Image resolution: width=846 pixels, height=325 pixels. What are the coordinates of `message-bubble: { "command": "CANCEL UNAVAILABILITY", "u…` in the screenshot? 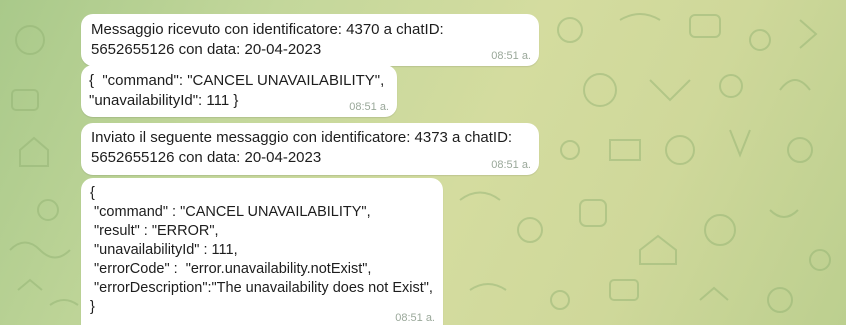 It's located at (239, 91).